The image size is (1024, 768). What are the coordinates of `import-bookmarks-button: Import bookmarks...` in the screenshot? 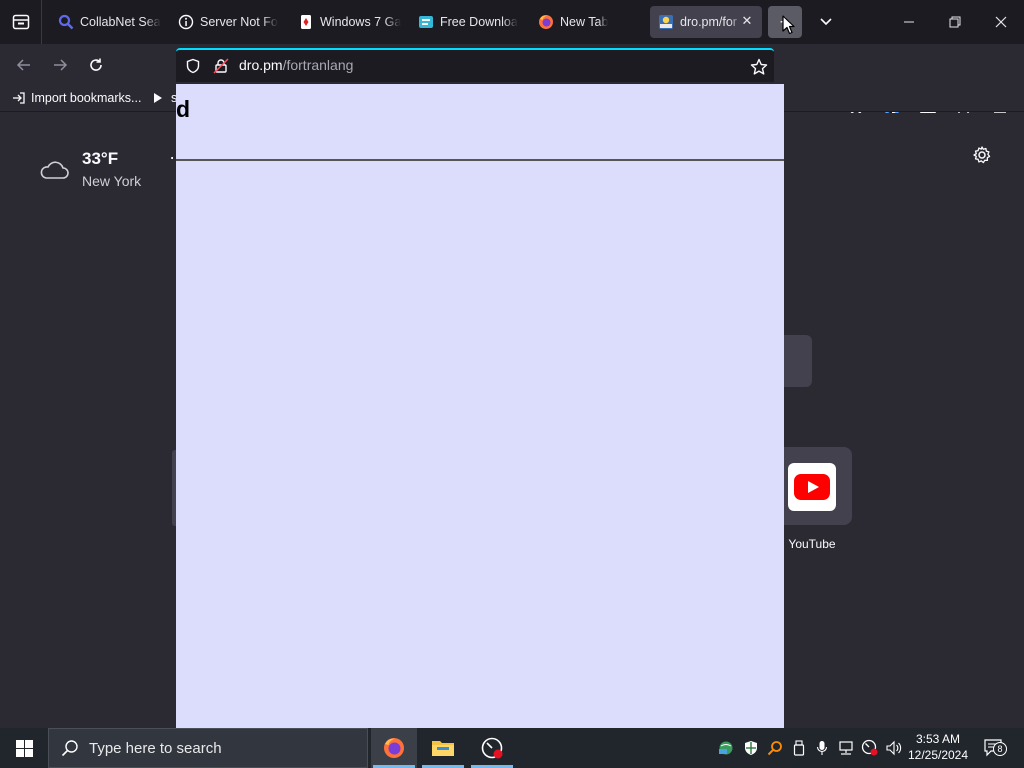 It's located at (76, 98).